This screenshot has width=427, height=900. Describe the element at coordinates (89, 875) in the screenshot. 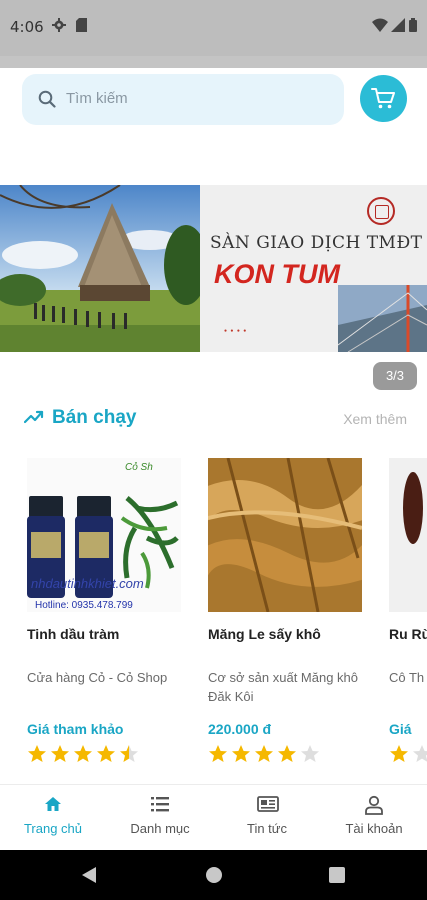

I see `back-icon` at that location.